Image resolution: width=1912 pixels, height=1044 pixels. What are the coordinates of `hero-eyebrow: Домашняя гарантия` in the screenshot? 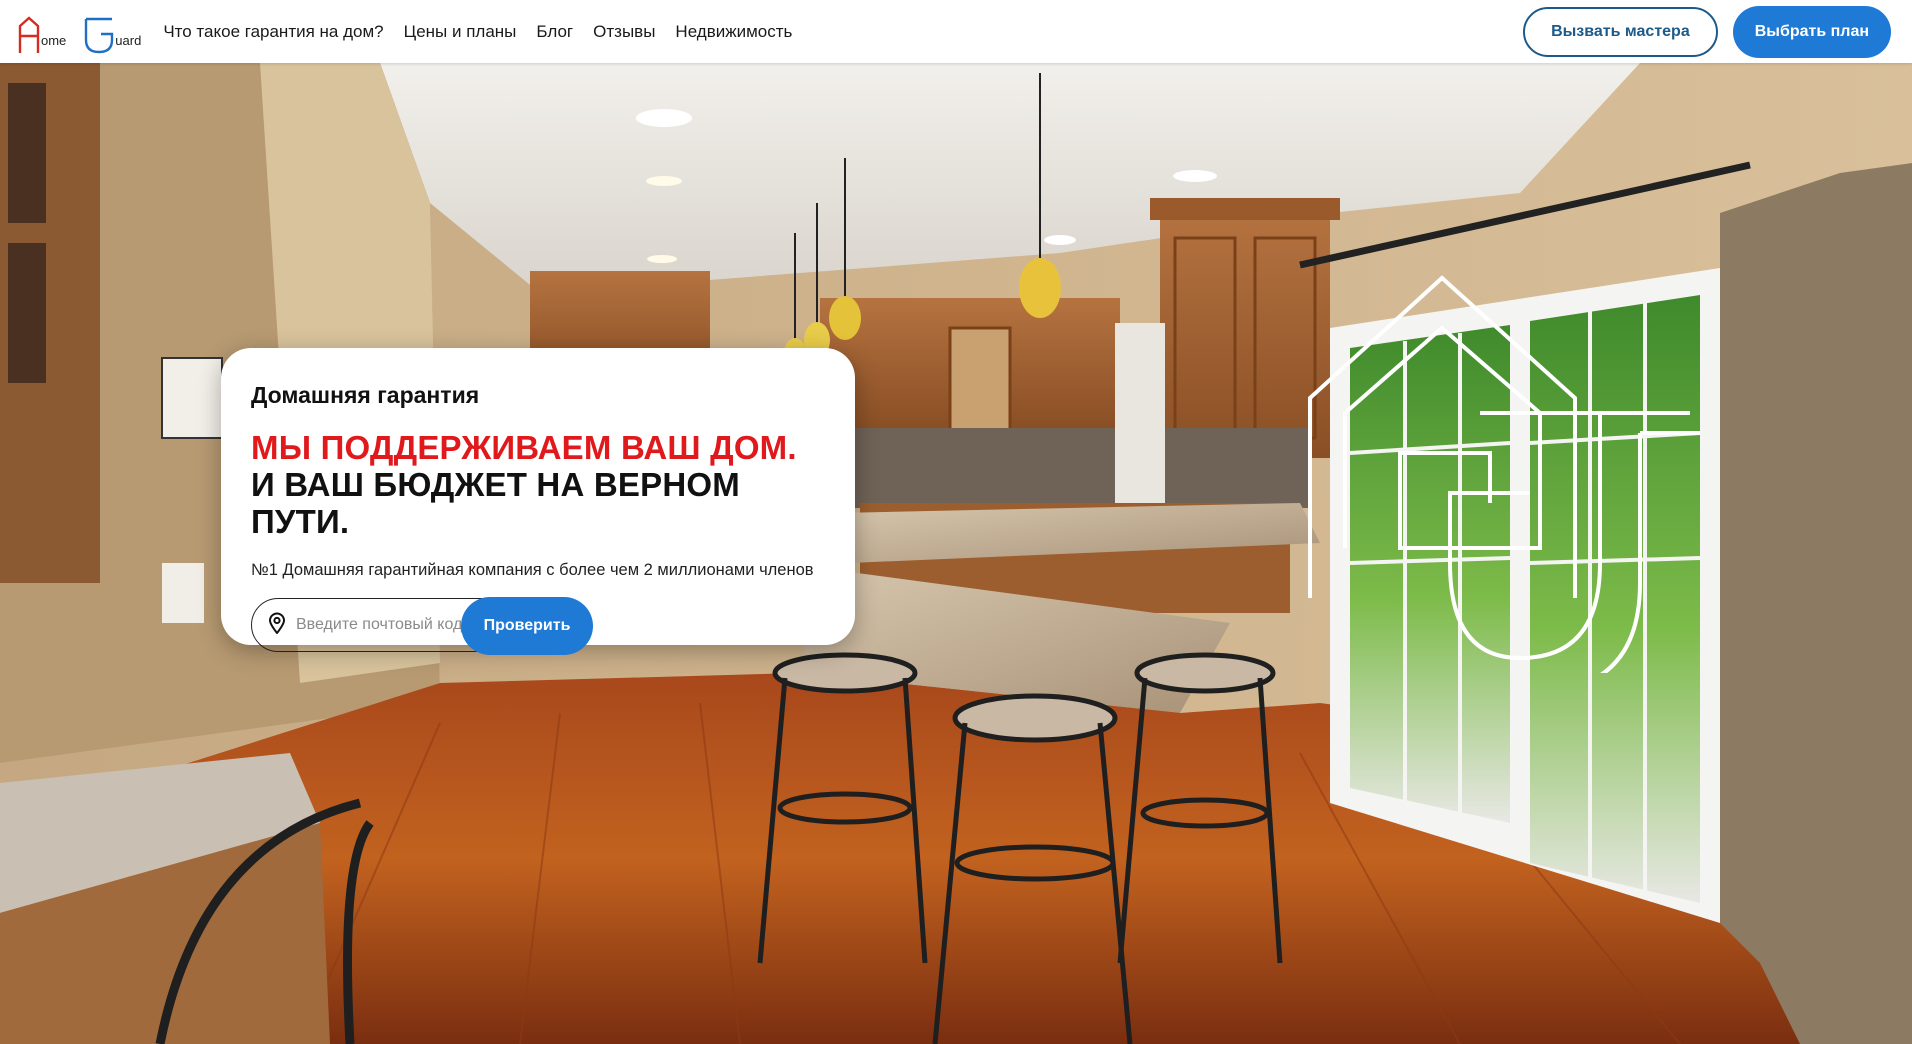 It's located at (365, 395).